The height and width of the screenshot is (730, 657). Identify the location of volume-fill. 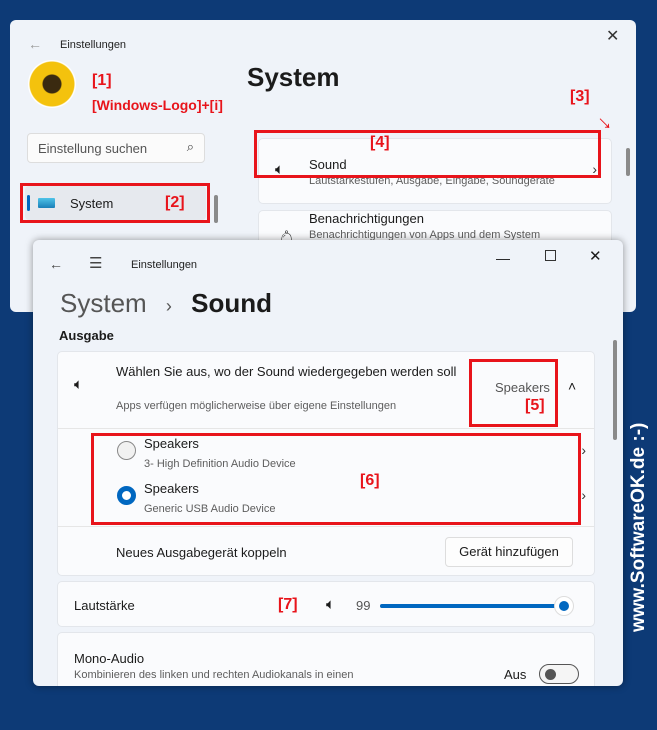
(472, 606).